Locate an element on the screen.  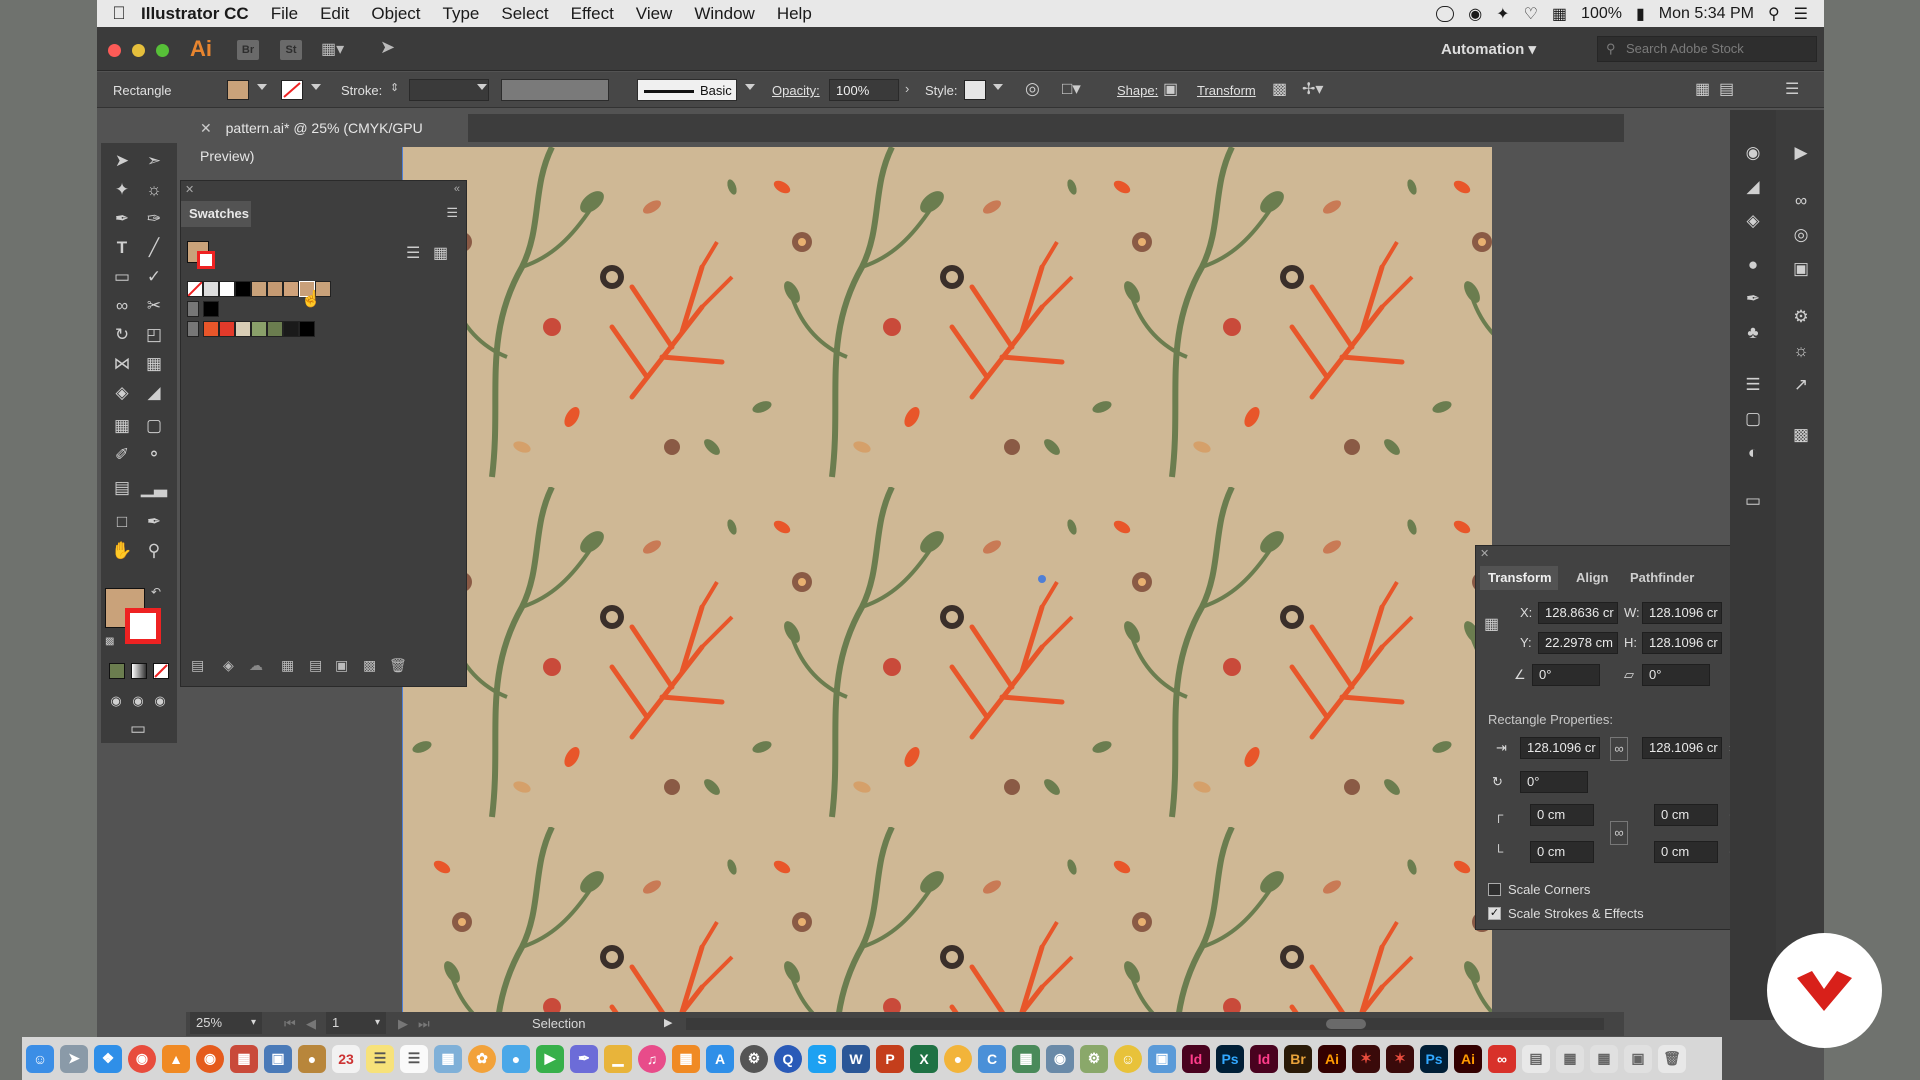
swatch-kinds-icon: ◈ is located at coordinates (228, 665).